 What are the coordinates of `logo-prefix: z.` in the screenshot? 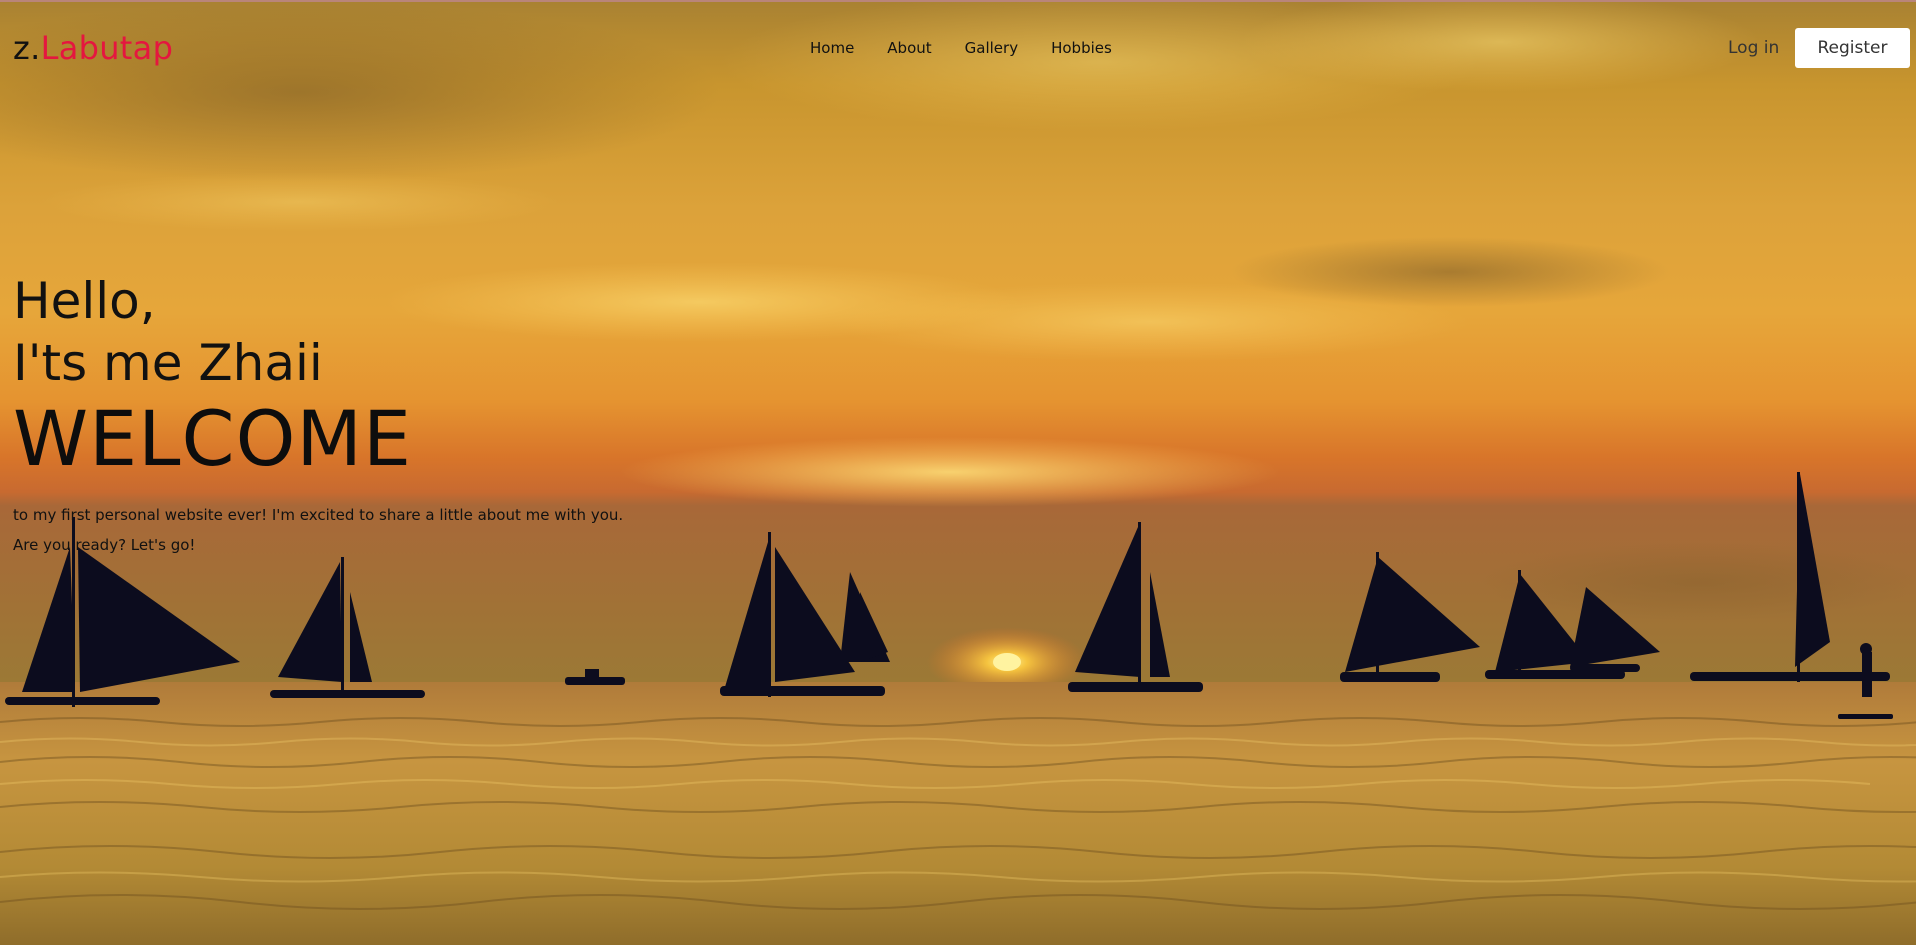 It's located at (27, 48).